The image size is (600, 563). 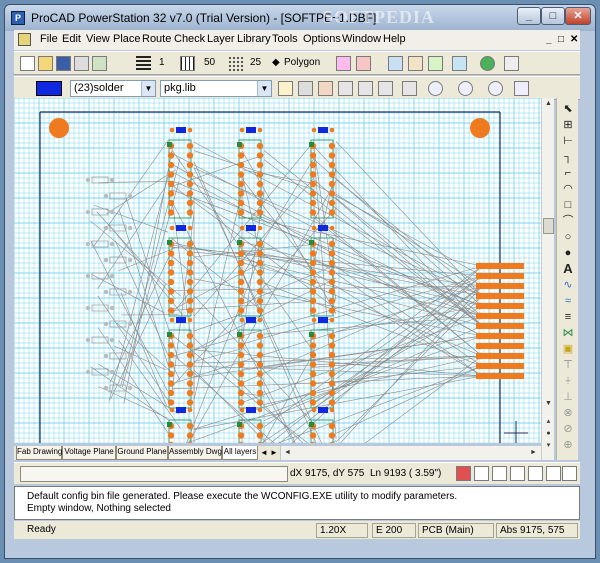 I want to click on snap-size-value: 25, so click(x=255, y=62).